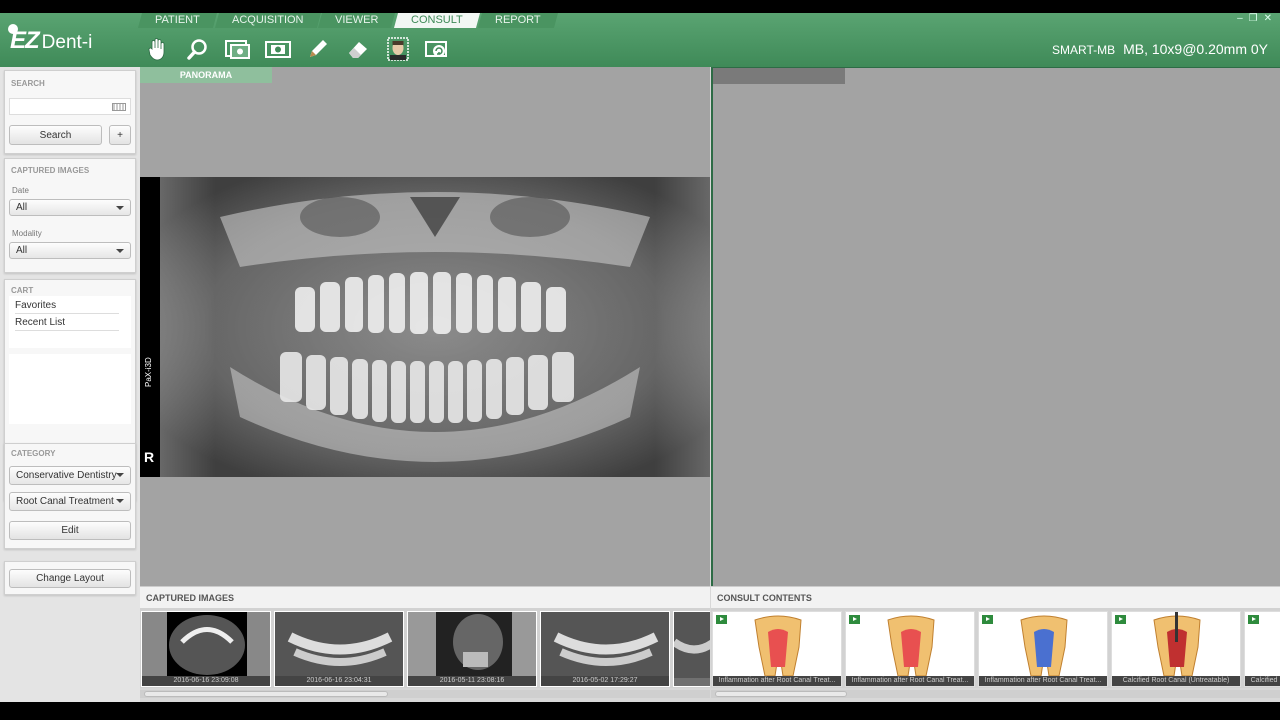 This screenshot has width=1280, height=720. What do you see at coordinates (20, 190) in the screenshot?
I see `date-label: Date` at bounding box center [20, 190].